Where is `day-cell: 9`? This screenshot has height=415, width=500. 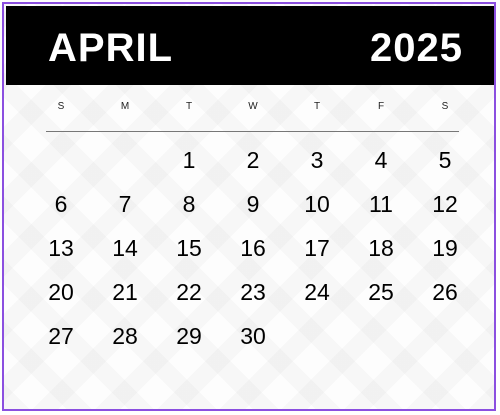
day-cell: 9 is located at coordinates (253, 204).